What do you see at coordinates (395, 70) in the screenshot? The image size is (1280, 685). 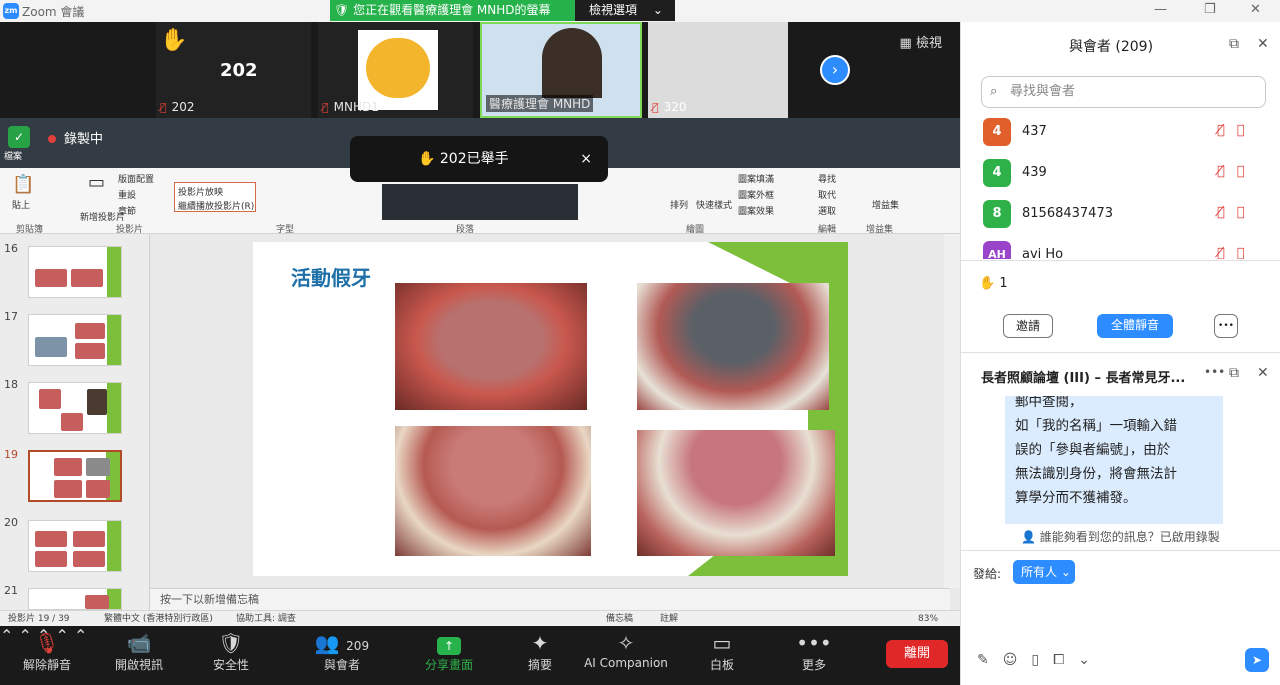 I see `video-tile-mnhd1: 🎙̸ MNHD1` at bounding box center [395, 70].